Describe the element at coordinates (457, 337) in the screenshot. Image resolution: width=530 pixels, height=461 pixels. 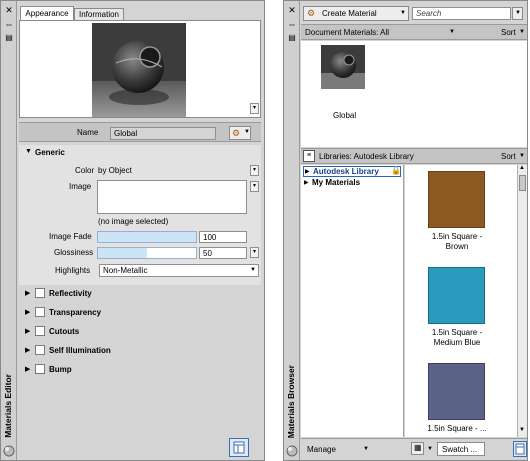
I see `swatch-label: 1.5in Square - Medium Blue` at that location.